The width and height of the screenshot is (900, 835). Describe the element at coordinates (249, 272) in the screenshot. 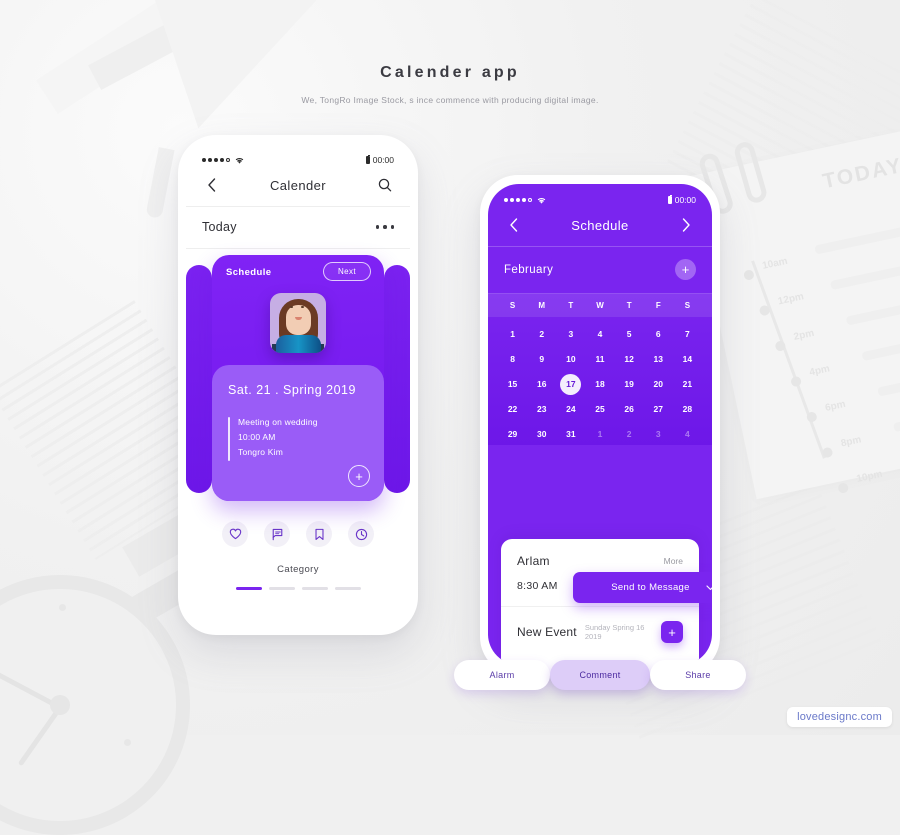

I see `schedule-card-title: Schedule` at that location.